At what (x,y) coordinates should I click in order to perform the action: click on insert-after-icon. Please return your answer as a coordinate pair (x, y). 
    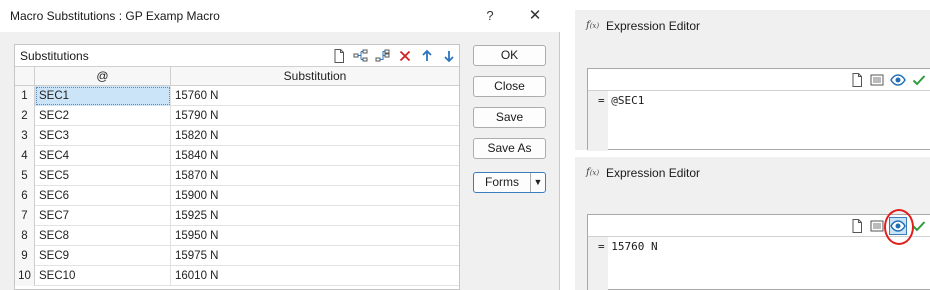
    Looking at the image, I should click on (383, 56).